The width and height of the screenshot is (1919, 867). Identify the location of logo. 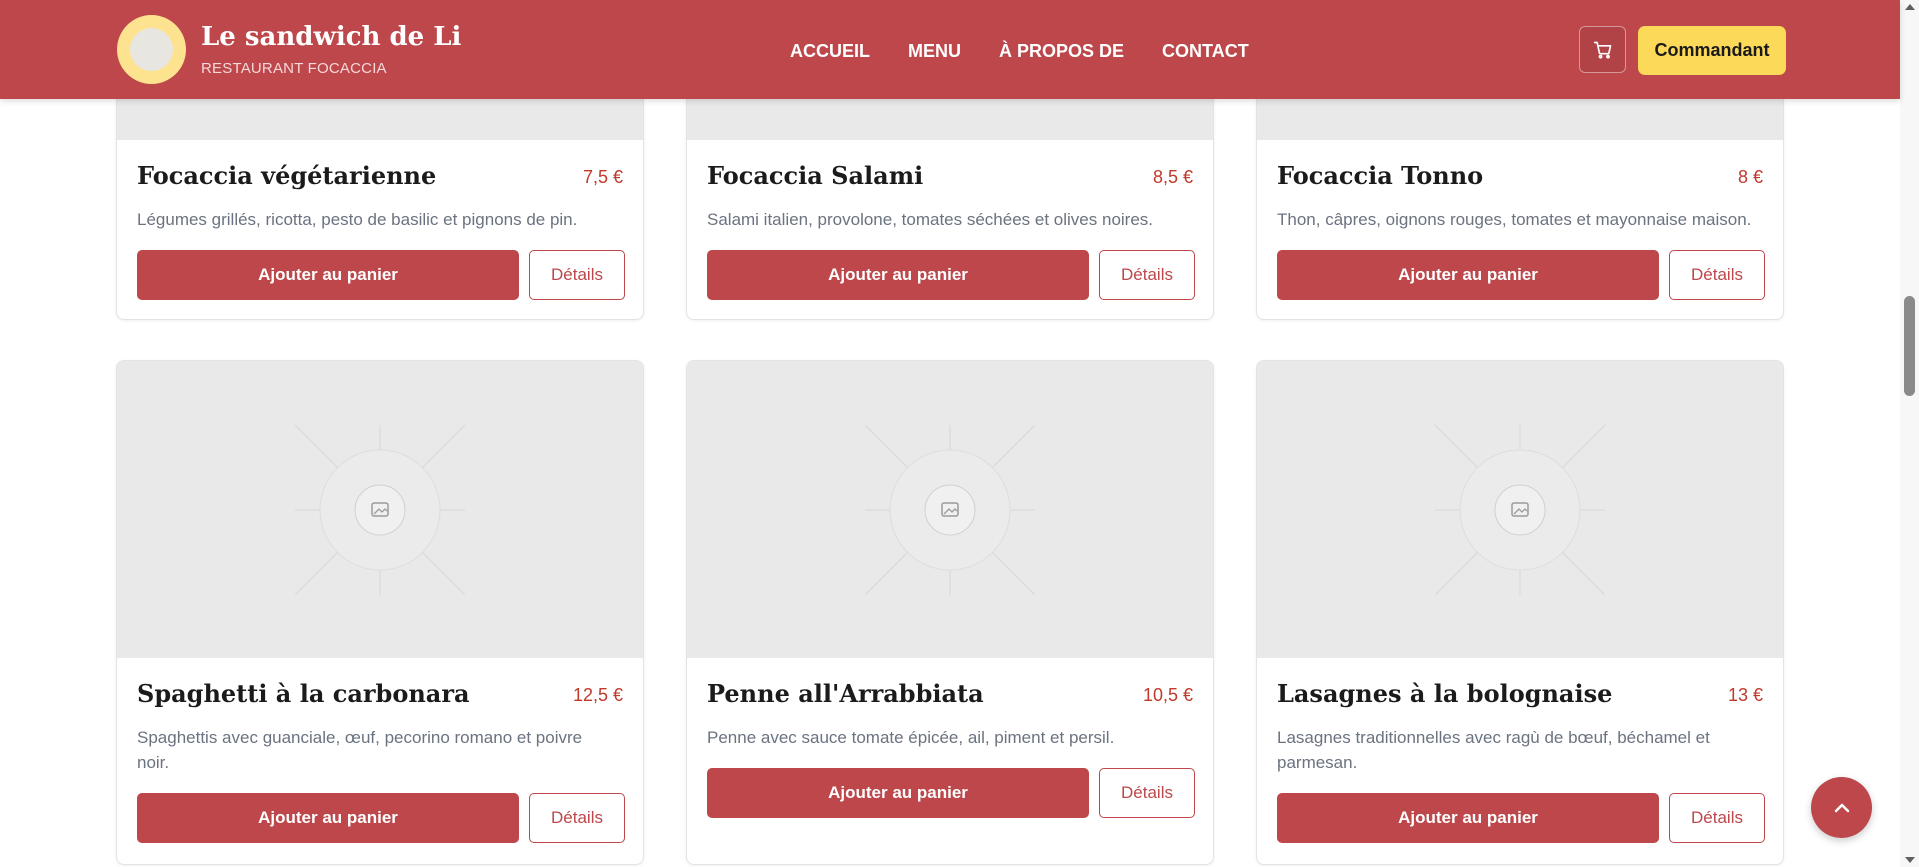
(151, 49).